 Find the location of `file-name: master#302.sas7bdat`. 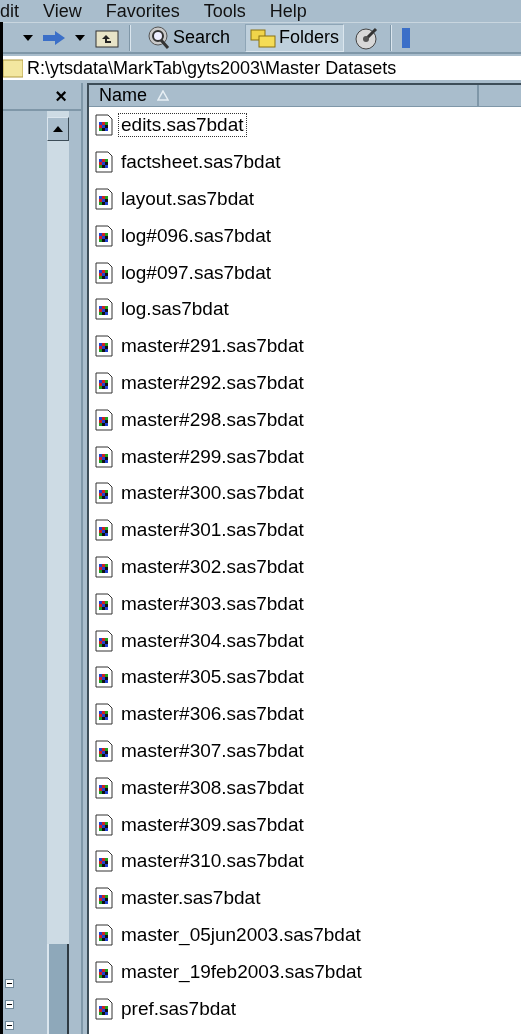

file-name: master#302.sas7bdat is located at coordinates (212, 566).